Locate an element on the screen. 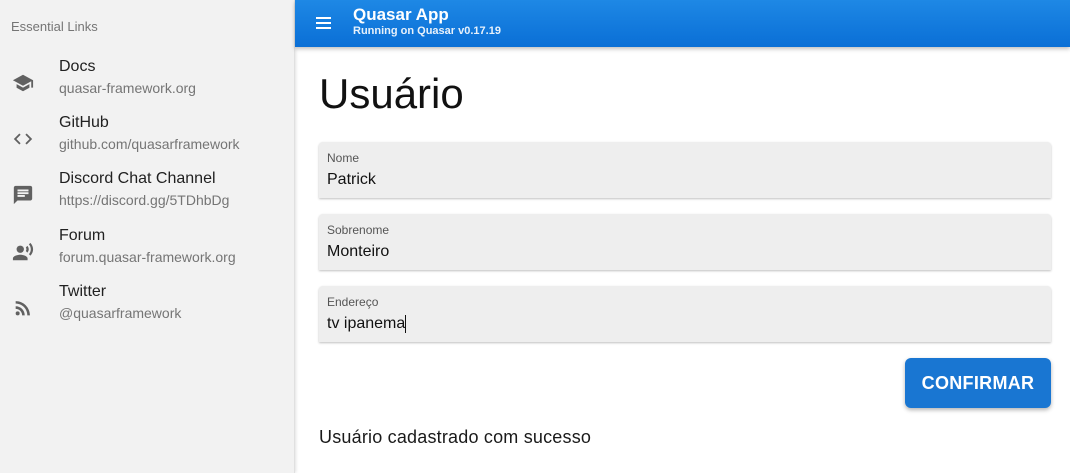  app-title: Quasar App is located at coordinates (401, 14).